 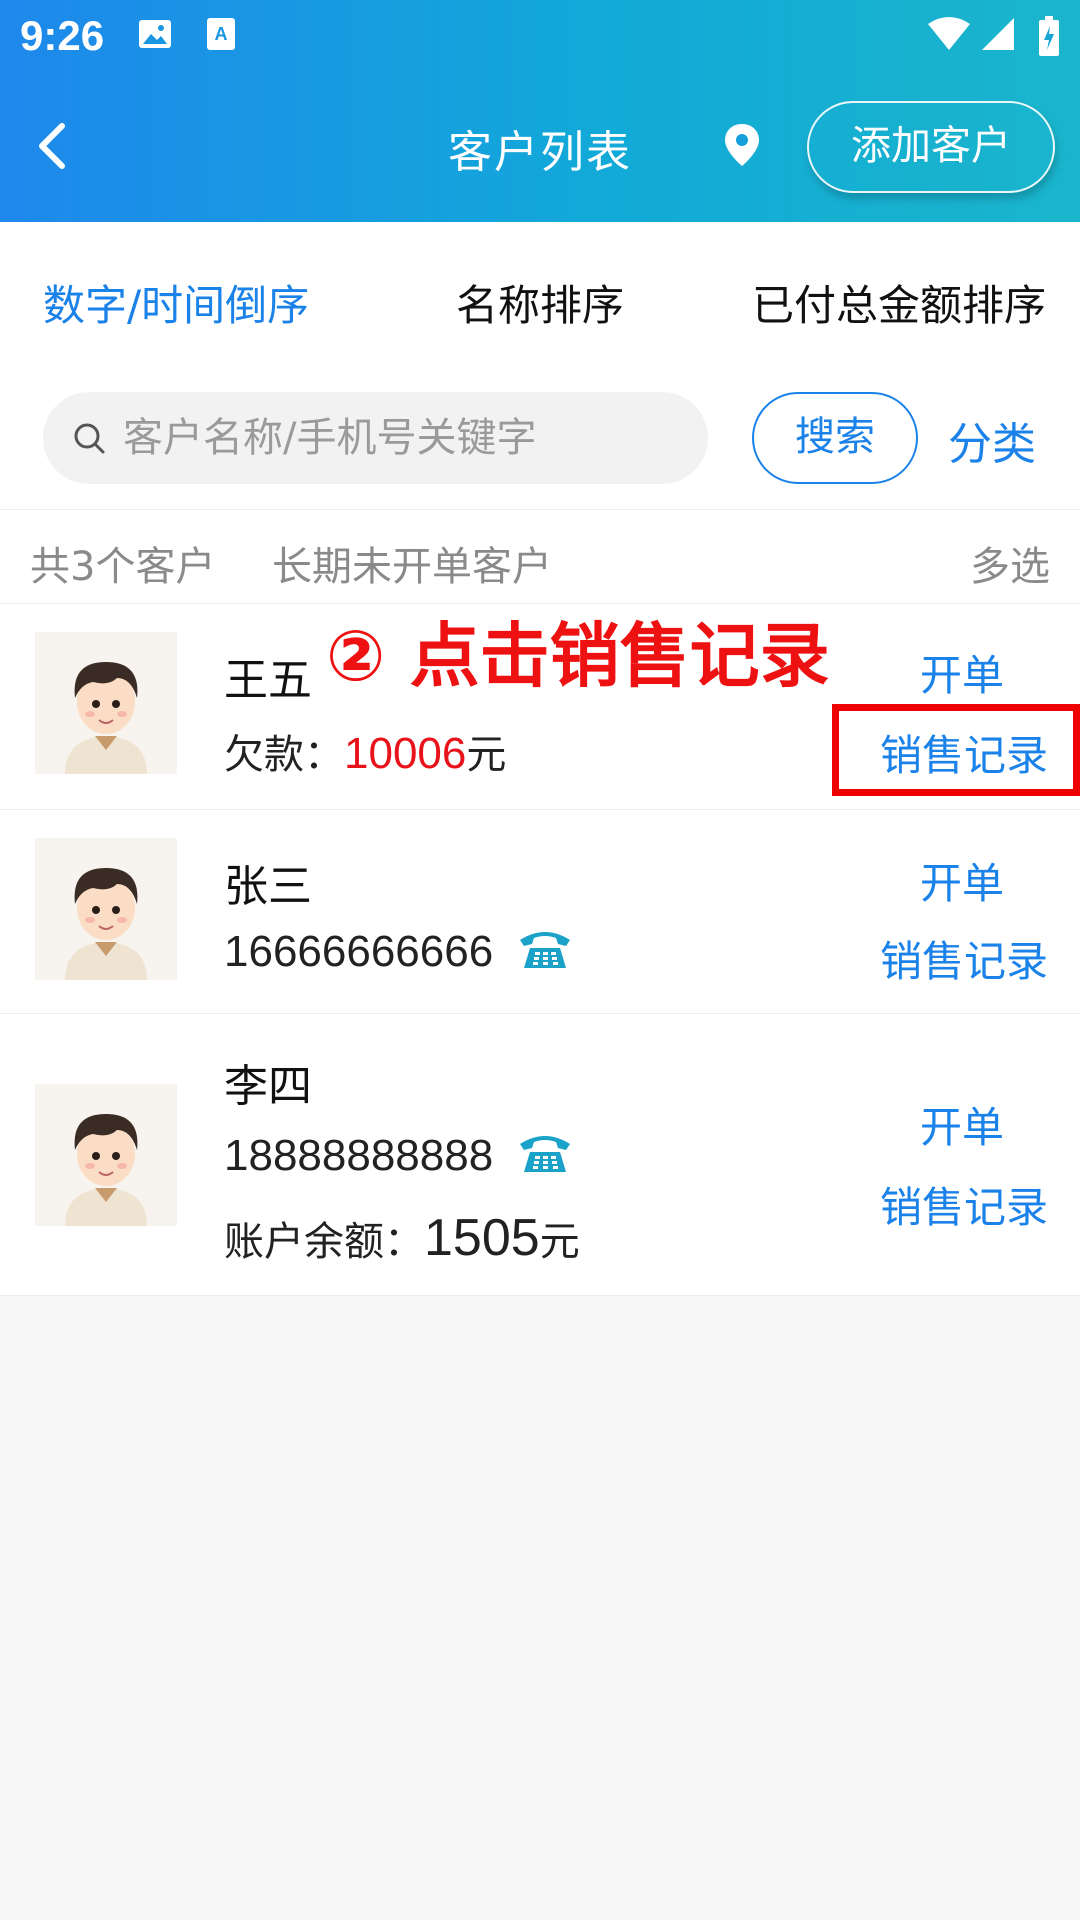 What do you see at coordinates (408, 438) in the screenshot?
I see `search-input` at bounding box center [408, 438].